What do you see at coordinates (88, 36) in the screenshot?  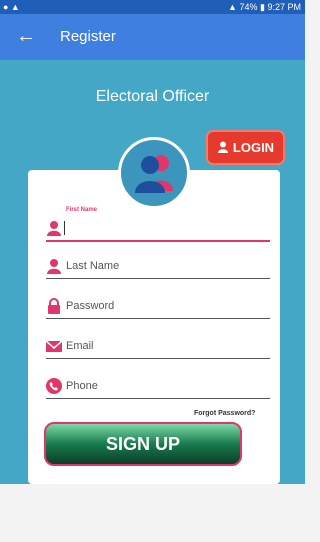 I see `page-title: Register` at bounding box center [88, 36].